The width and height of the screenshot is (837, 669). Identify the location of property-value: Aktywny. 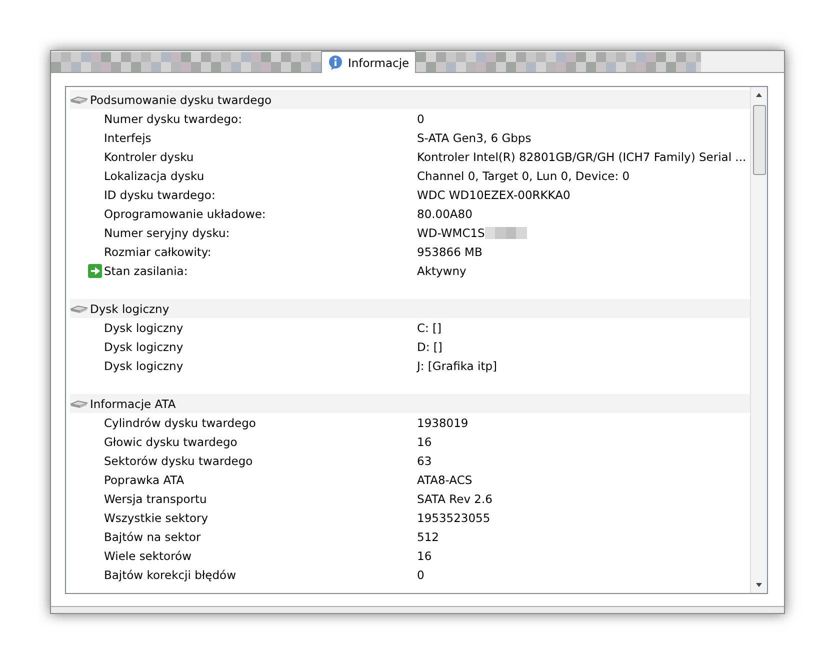
(441, 271).